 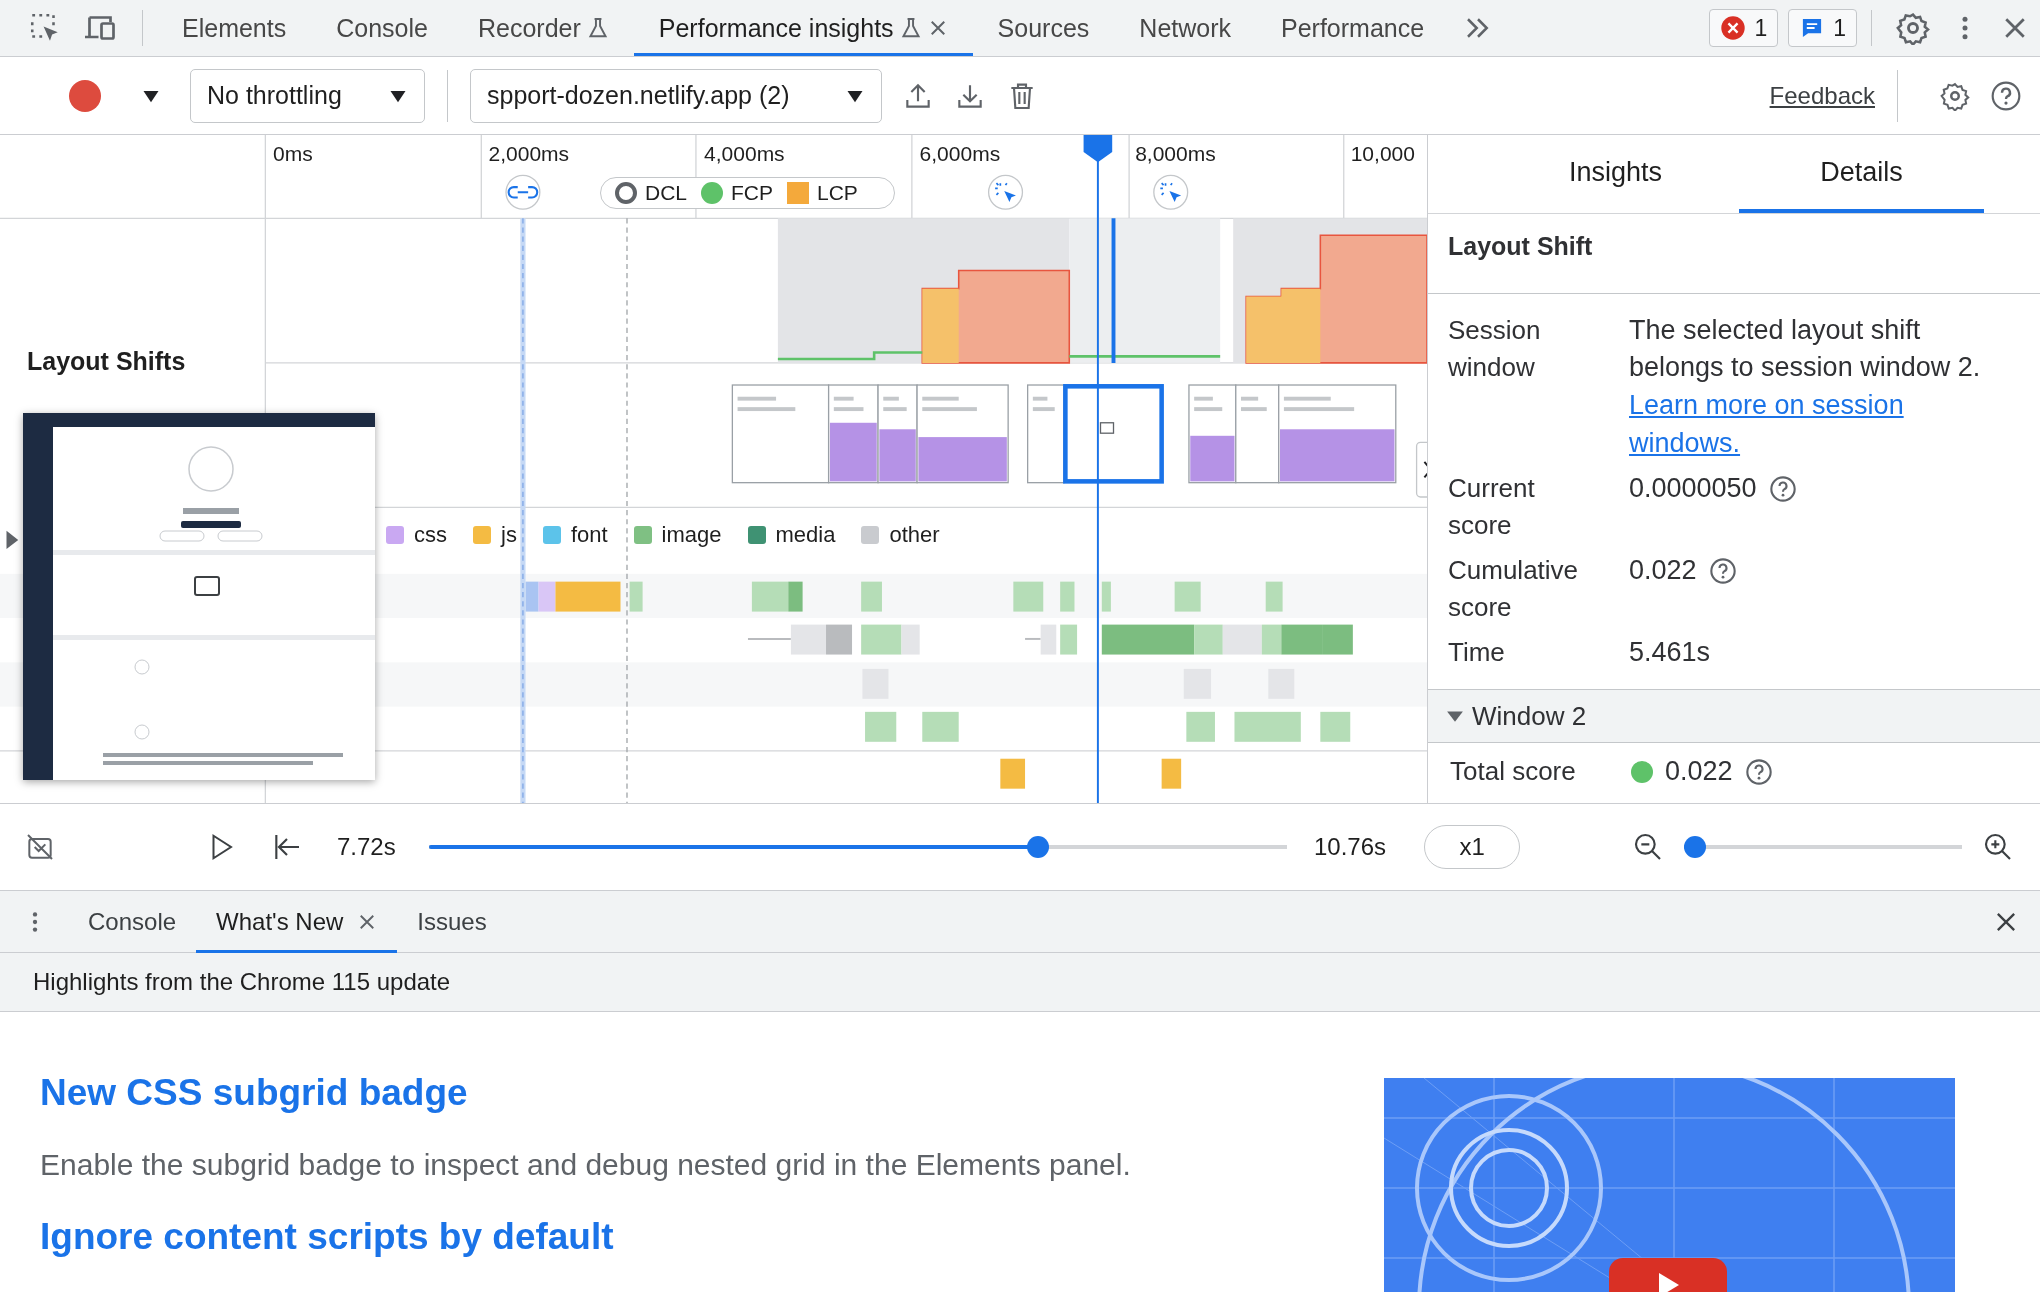 I want to click on request-bar, so click(x=839, y=639).